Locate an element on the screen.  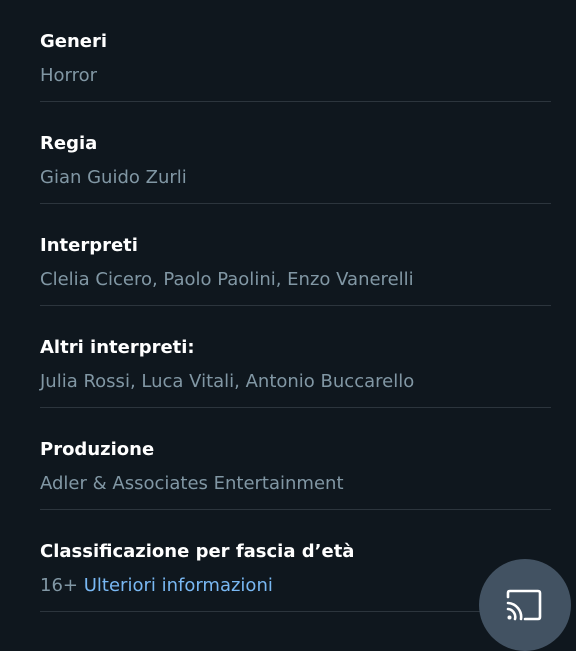
cast-button is located at coordinates (525, 605).